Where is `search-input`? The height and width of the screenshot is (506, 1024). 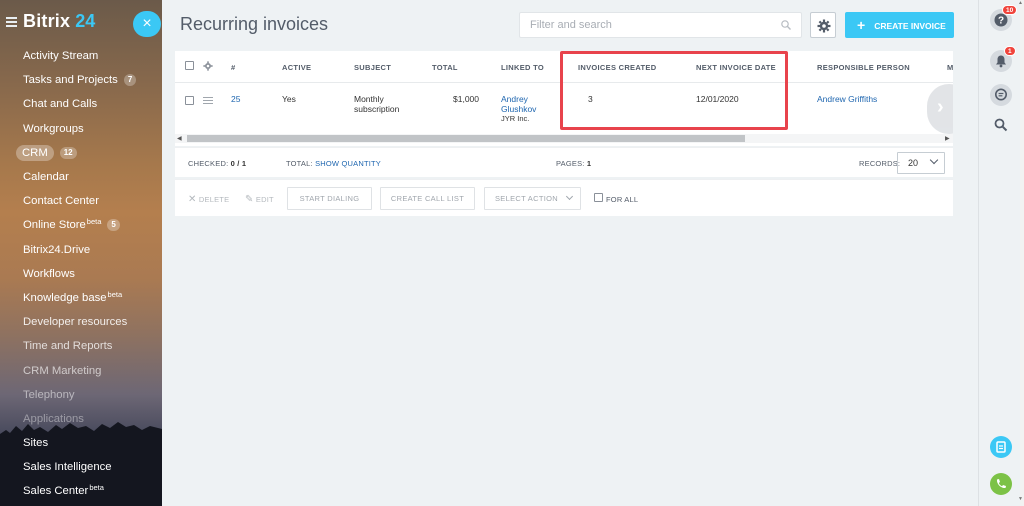 search-input is located at coordinates (640, 25).